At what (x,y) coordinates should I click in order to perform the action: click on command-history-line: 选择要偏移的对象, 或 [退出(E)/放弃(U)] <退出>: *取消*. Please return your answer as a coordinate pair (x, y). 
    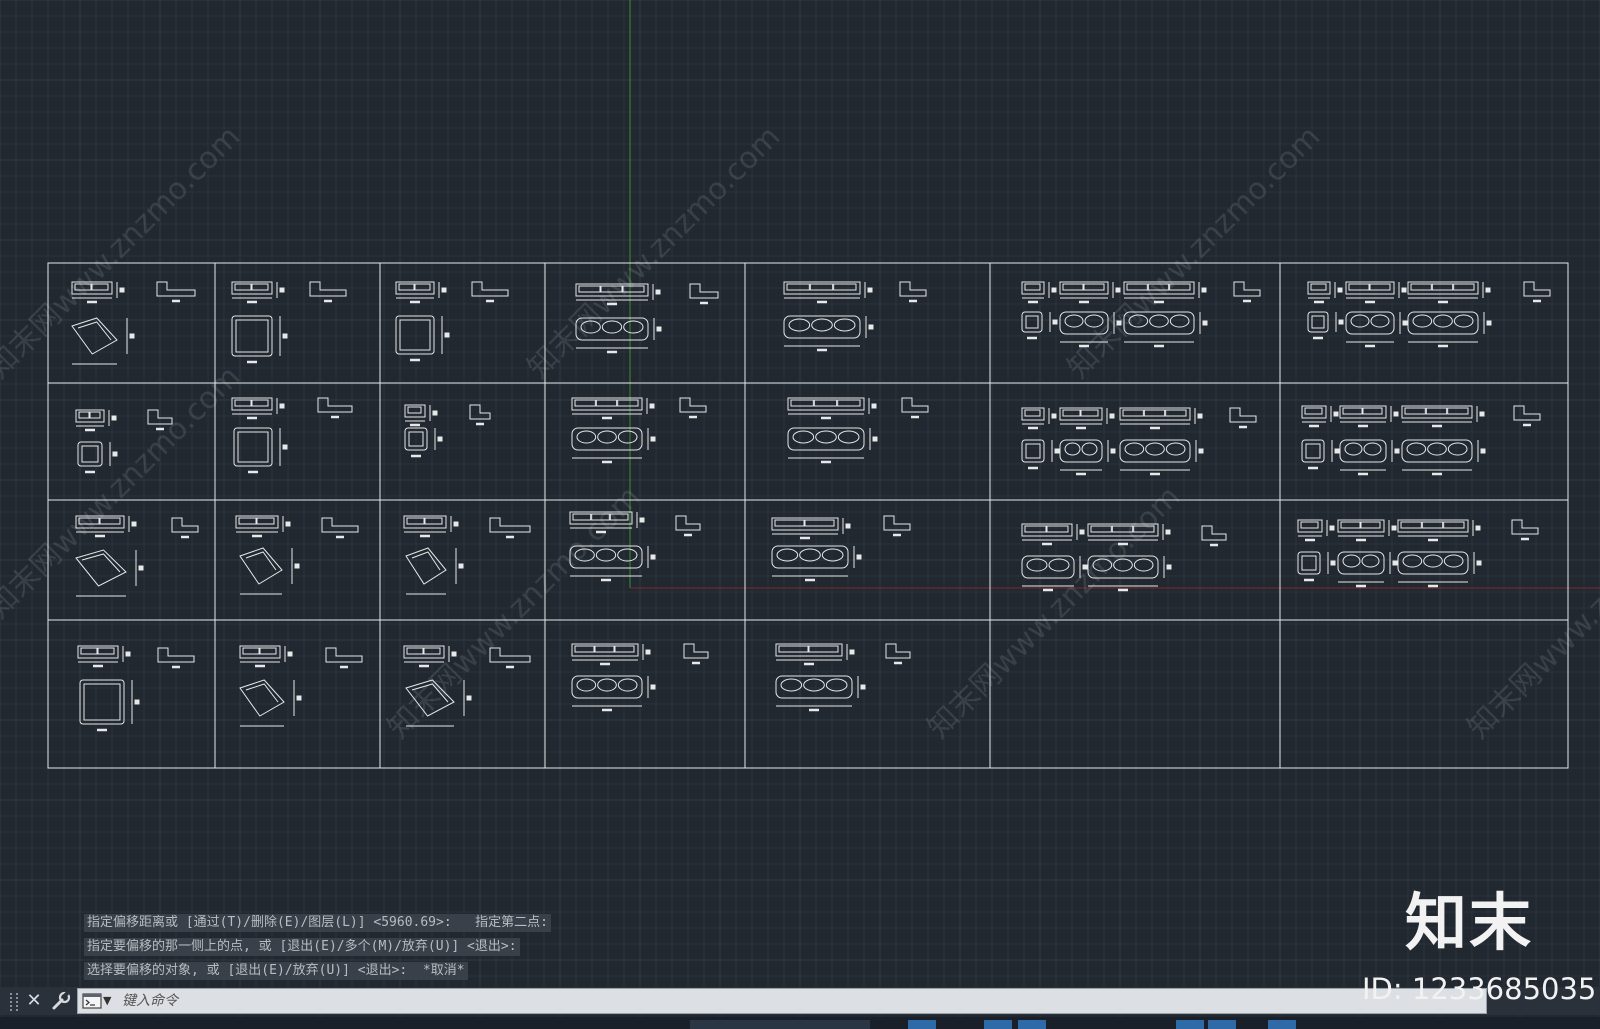
    Looking at the image, I should click on (276, 971).